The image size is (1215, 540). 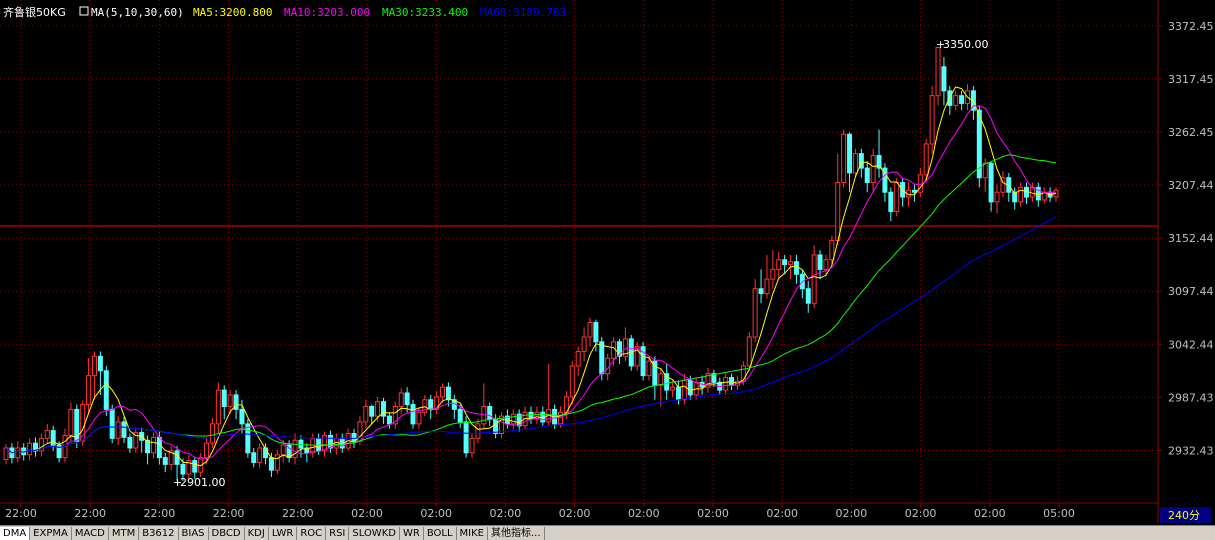 What do you see at coordinates (283, 533) in the screenshot?
I see `indicator-tab-lwr: LWR` at bounding box center [283, 533].